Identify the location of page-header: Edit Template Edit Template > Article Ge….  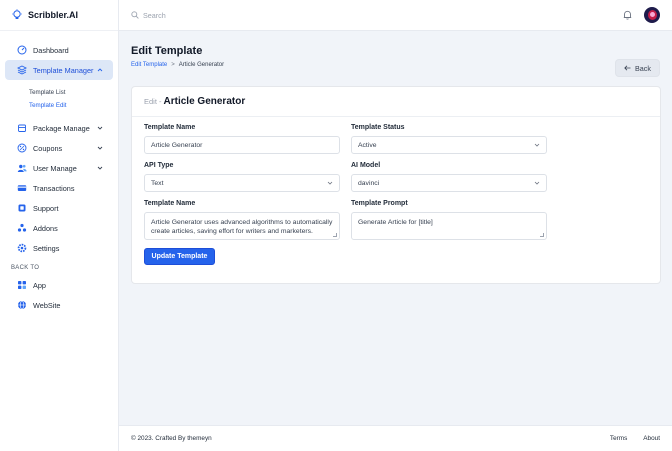
(395, 54).